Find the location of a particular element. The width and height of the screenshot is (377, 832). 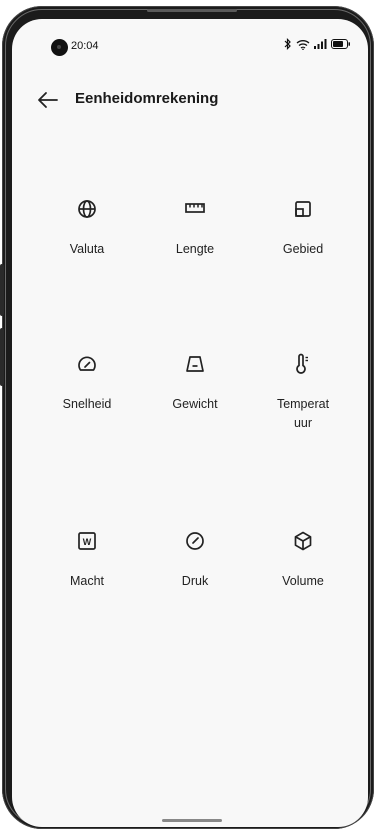

volume-down-button is located at coordinates (2, 357).